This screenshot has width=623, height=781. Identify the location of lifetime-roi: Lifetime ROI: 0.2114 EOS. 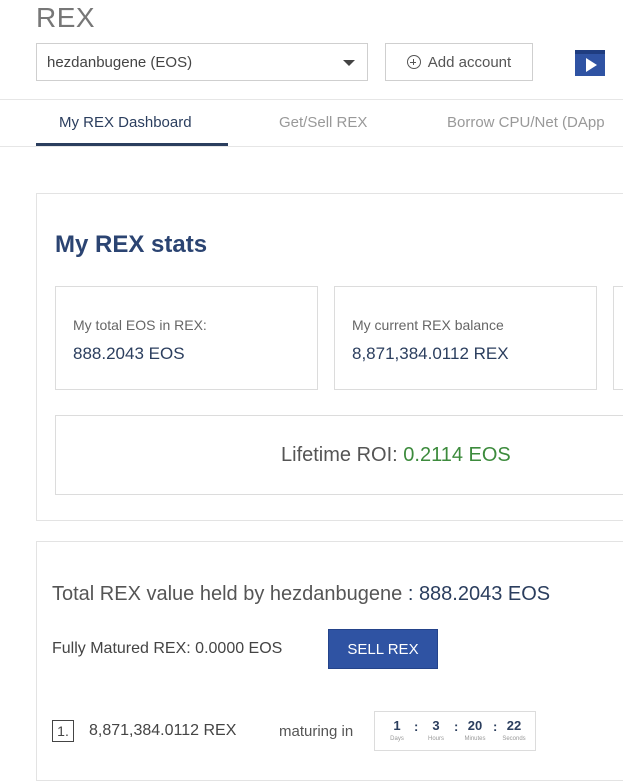
(396, 455).